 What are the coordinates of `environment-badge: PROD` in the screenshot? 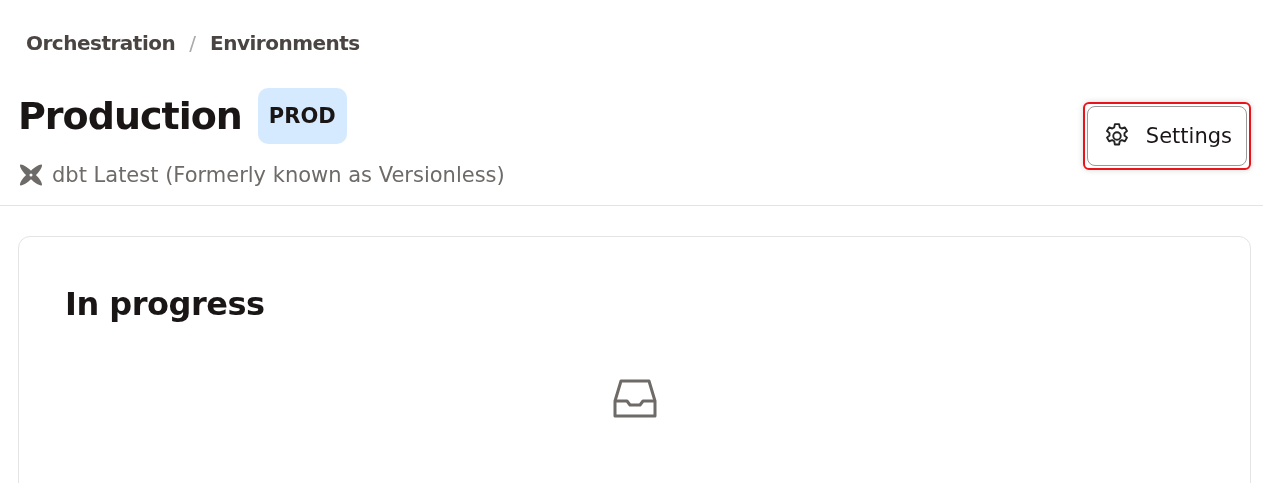 It's located at (302, 116).